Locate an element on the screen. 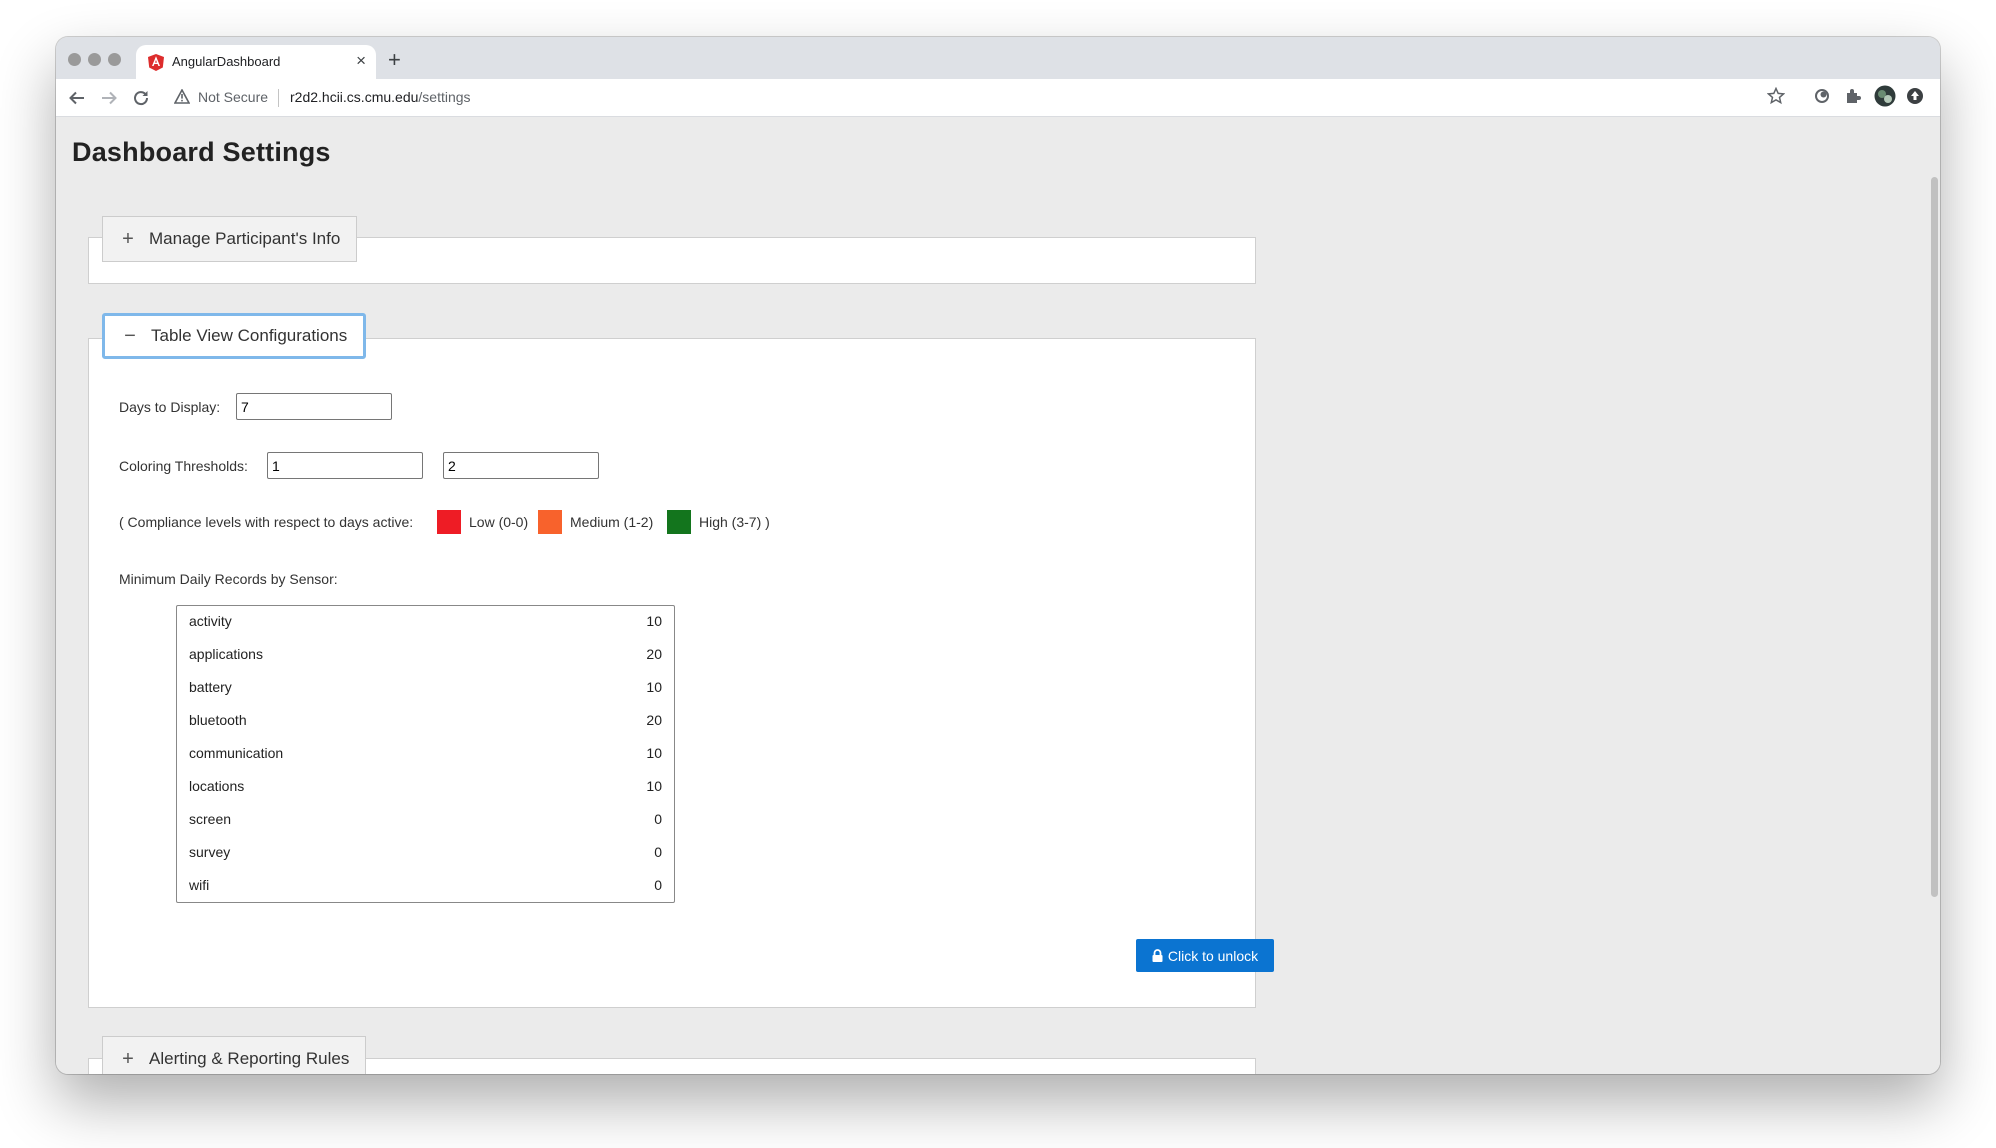  angular-logo-icon is located at coordinates (156, 62).